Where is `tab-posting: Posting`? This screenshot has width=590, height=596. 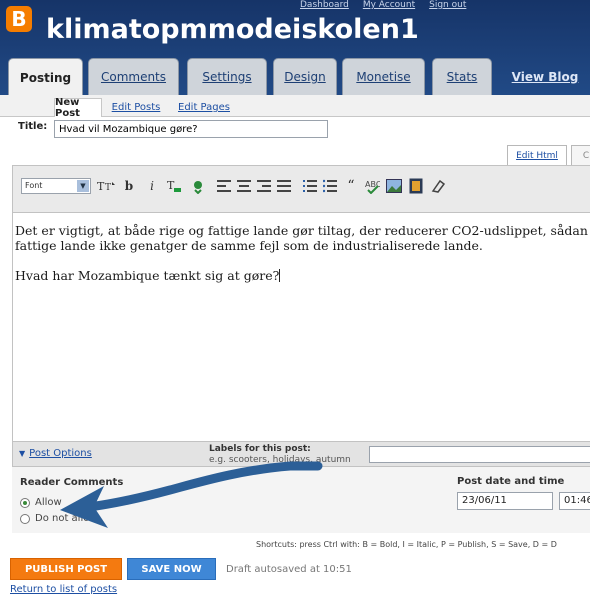
tab-posting: Posting is located at coordinates (45, 77).